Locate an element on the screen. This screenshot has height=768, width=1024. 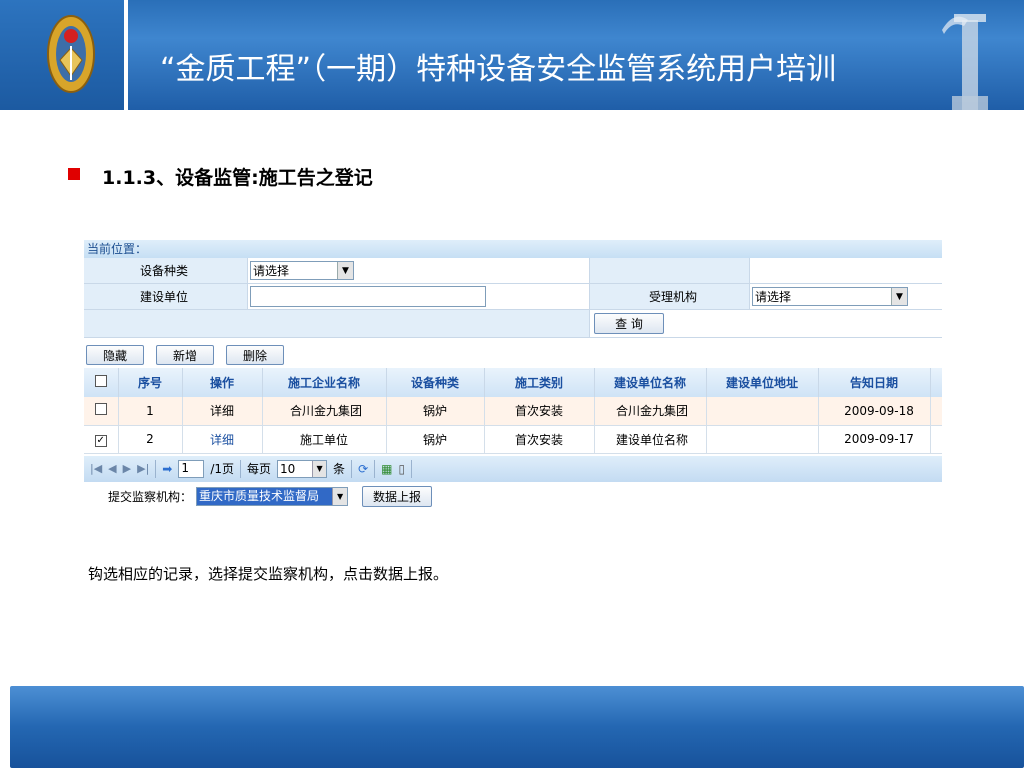
form-row-3: 查 询 is located at coordinates (513, 324).